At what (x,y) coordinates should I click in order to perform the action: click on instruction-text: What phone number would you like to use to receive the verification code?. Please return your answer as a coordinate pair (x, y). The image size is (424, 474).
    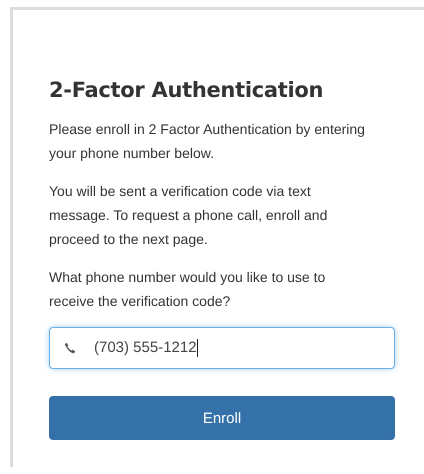
    Looking at the image, I should click on (187, 289).